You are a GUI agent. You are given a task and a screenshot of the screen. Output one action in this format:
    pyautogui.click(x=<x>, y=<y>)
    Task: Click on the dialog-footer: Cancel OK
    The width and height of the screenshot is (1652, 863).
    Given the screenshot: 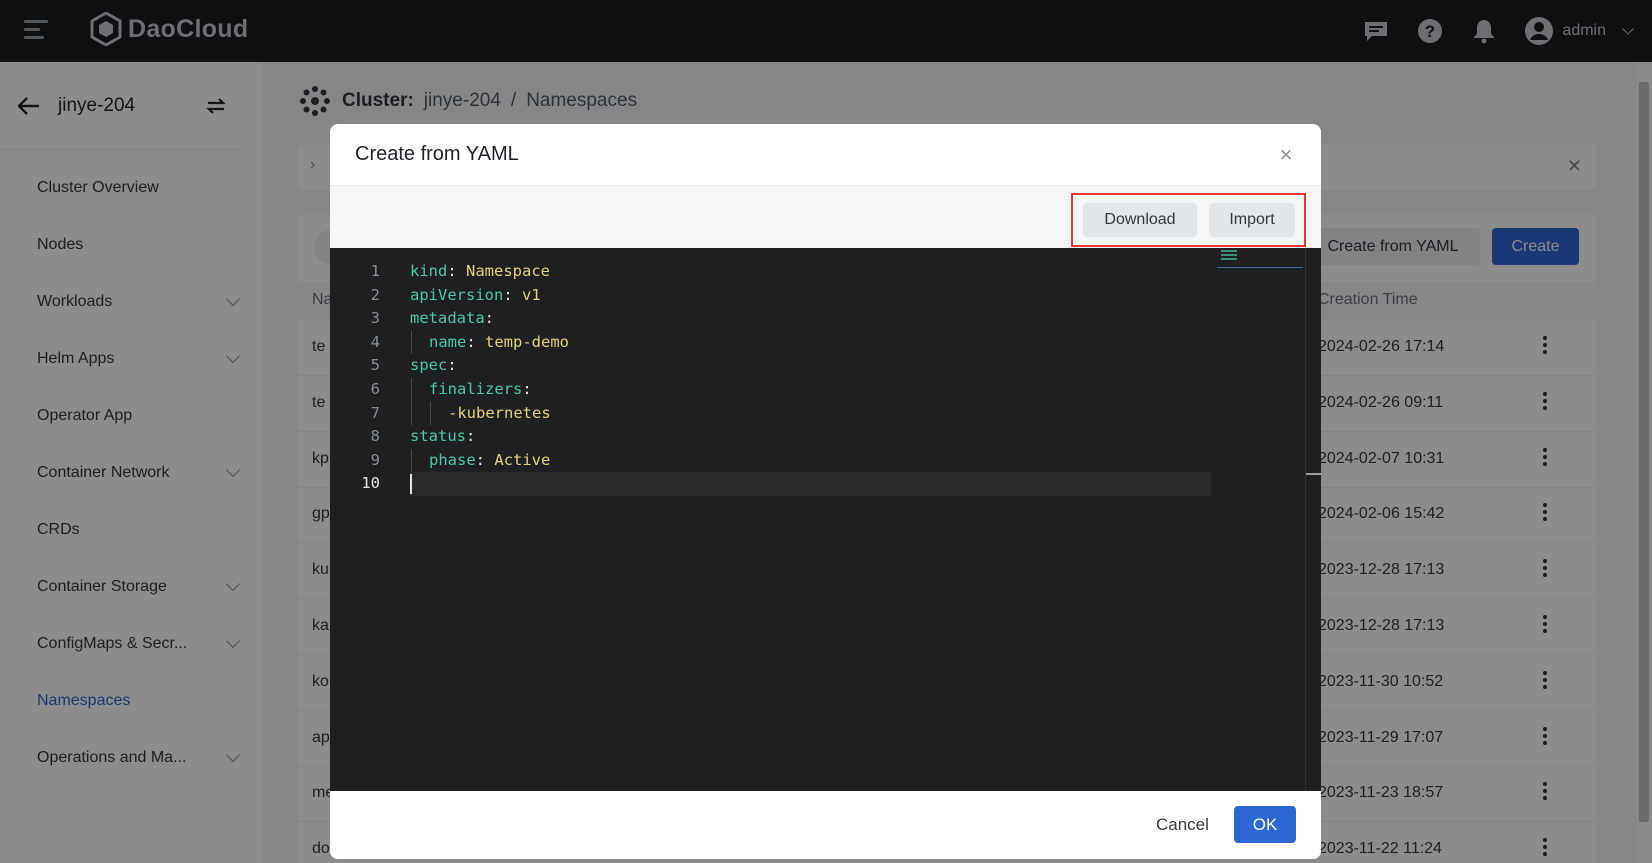 What is the action you would take?
    pyautogui.click(x=825, y=825)
    